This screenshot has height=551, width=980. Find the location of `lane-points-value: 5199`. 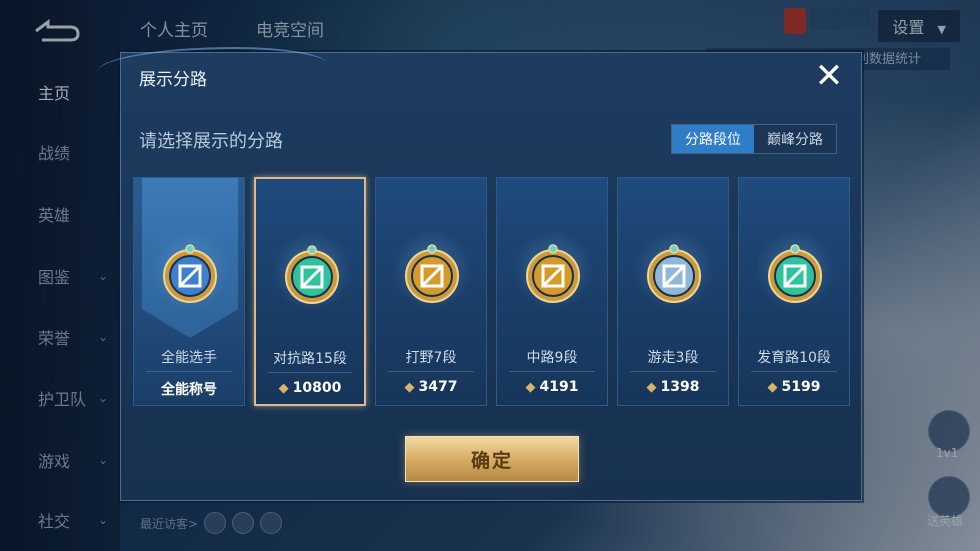

lane-points-value: 5199 is located at coordinates (801, 387).